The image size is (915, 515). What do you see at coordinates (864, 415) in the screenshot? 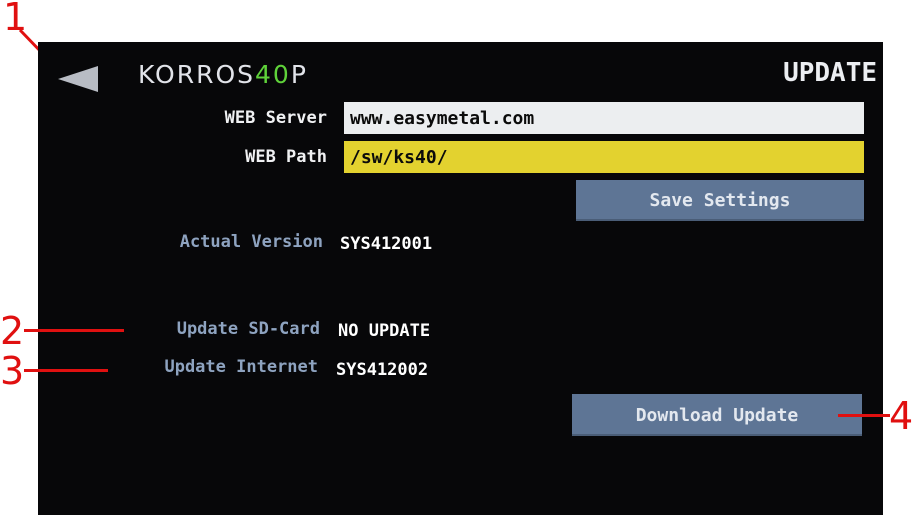
I see `callout-4-line` at bounding box center [864, 415].